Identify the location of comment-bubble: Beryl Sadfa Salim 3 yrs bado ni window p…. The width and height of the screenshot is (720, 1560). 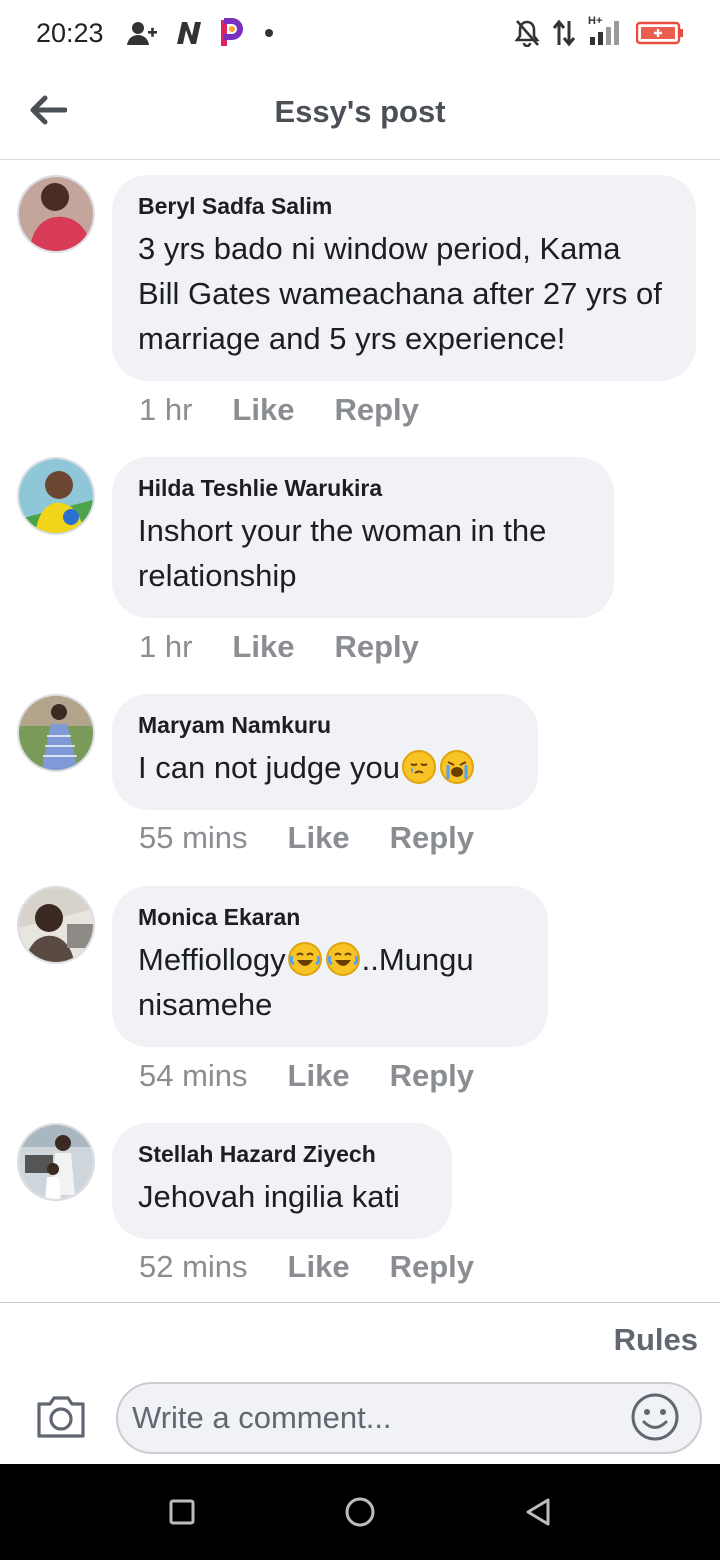
(404, 278).